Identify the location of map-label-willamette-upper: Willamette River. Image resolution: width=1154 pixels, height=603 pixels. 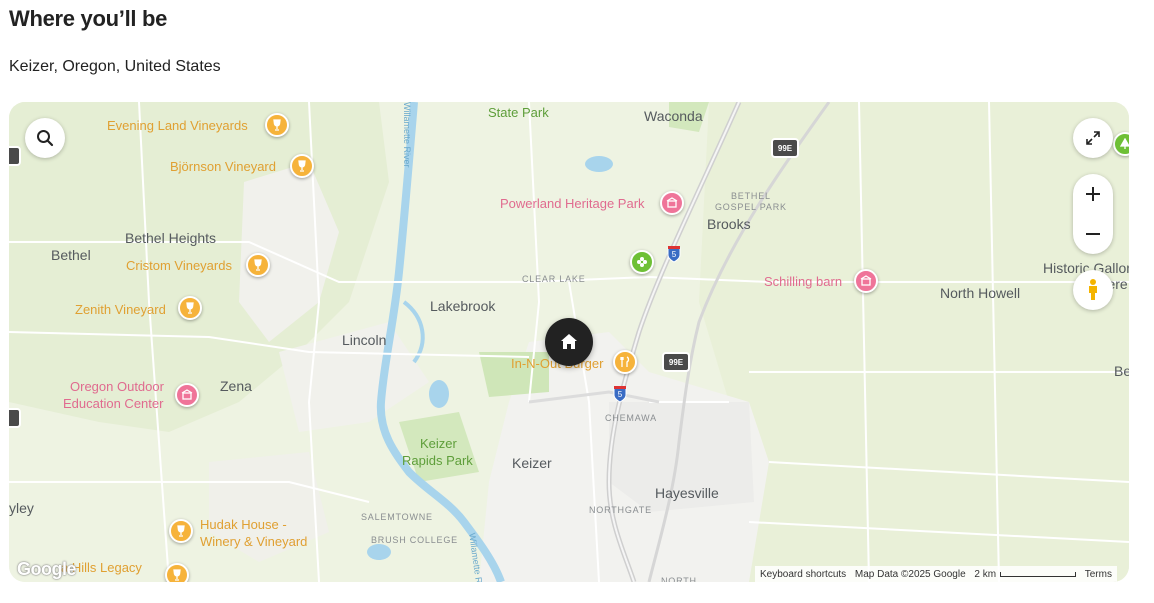
(407, 135).